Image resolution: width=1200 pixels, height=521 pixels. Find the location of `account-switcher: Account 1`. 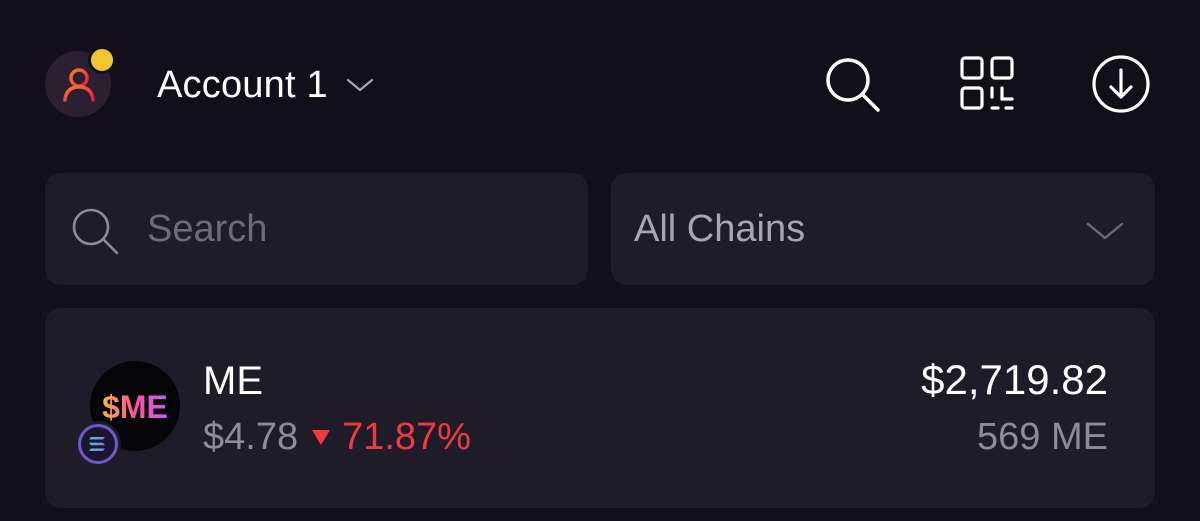

account-switcher: Account 1 is located at coordinates (265, 85).